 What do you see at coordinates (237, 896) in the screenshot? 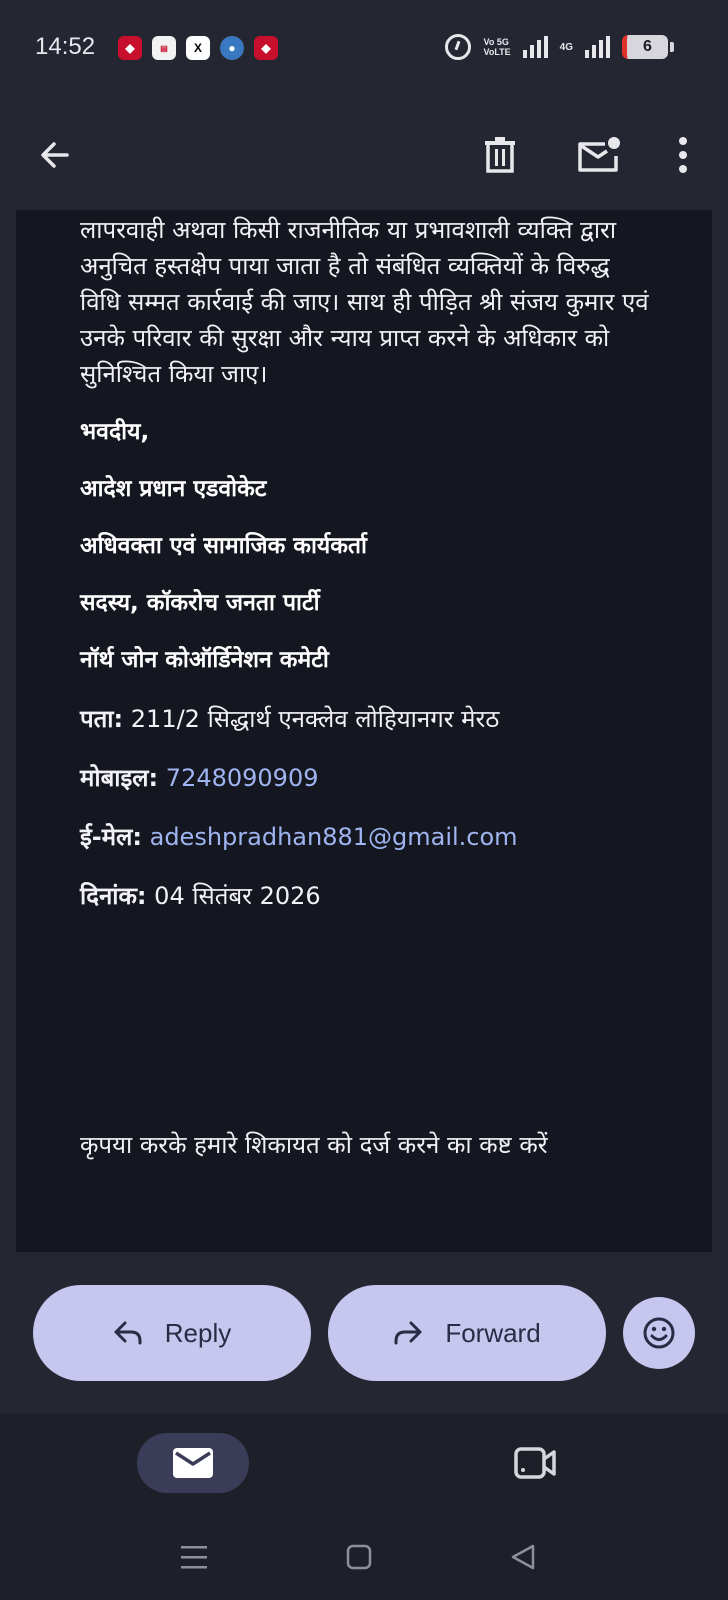
I see `date-value: 04 सितंबर 2026` at bounding box center [237, 896].